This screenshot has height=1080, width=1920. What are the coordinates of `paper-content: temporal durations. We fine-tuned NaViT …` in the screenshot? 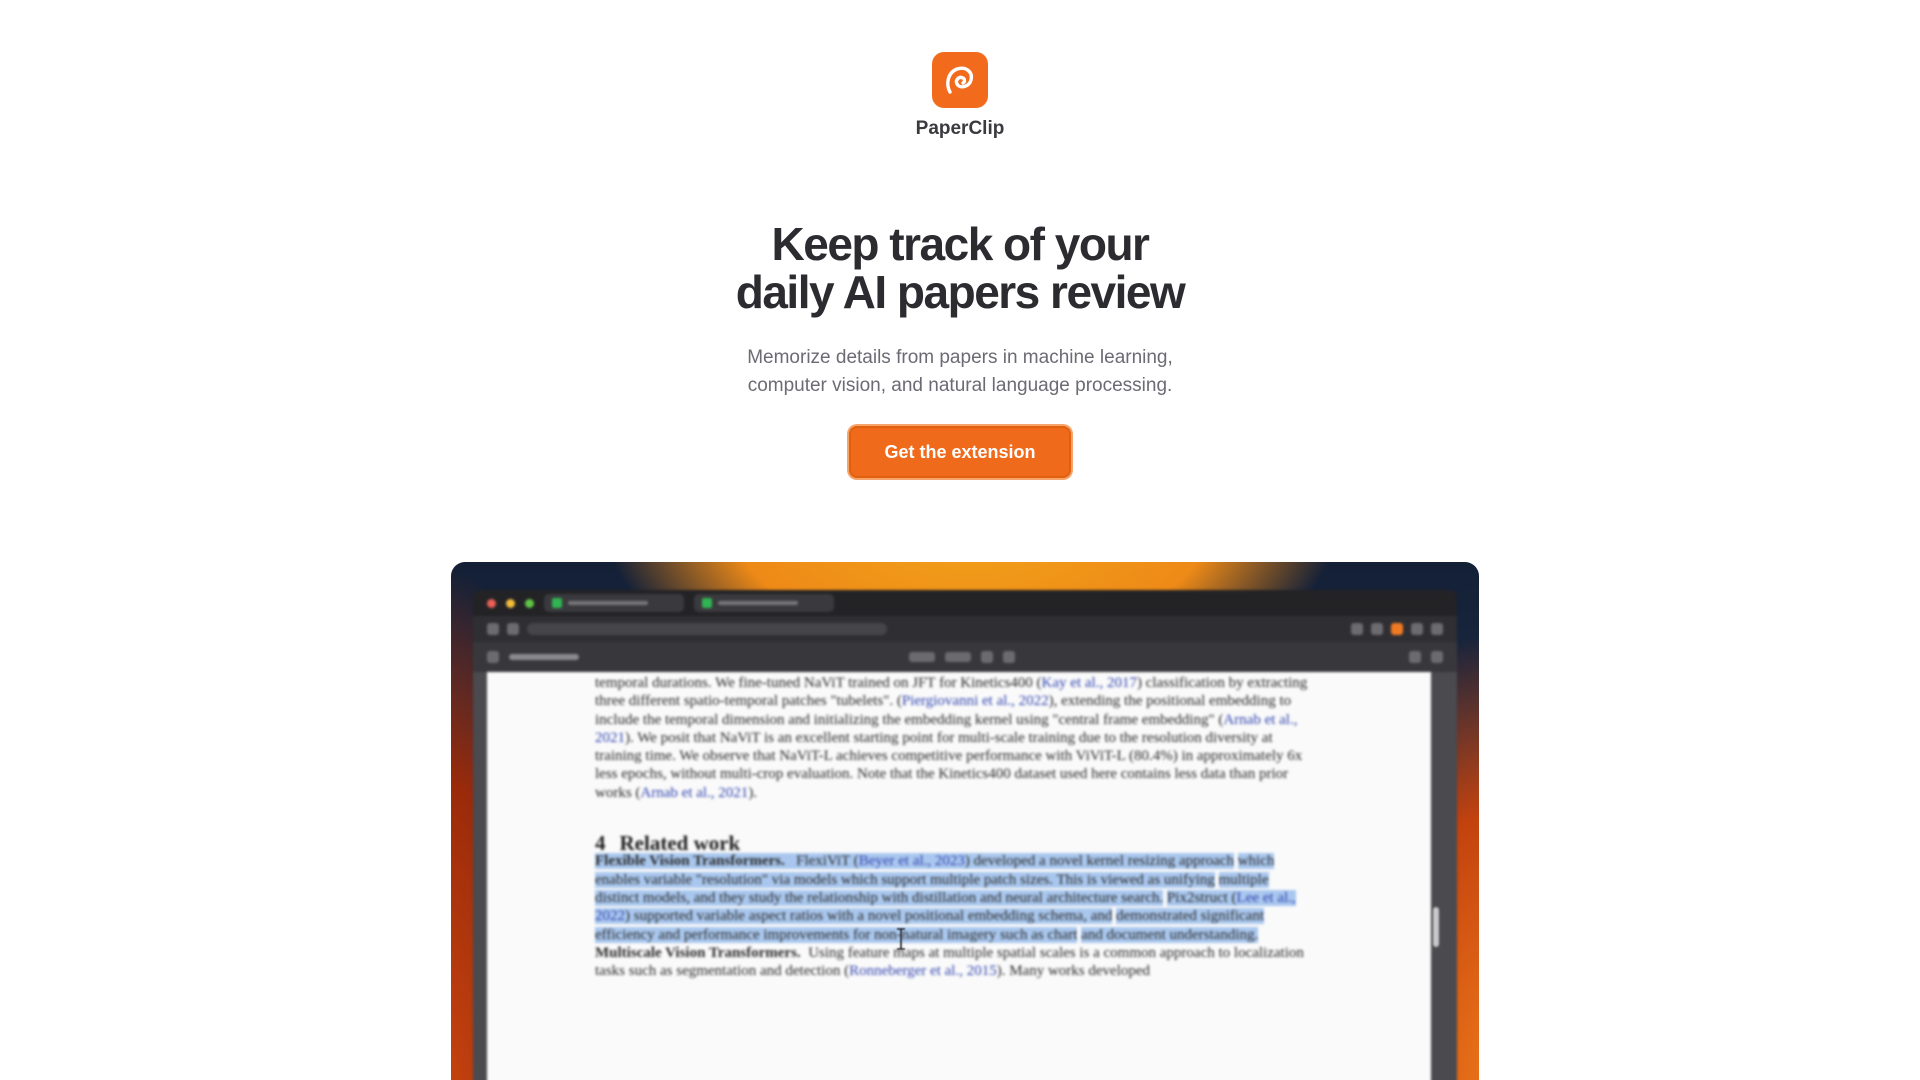 It's located at (954, 827).